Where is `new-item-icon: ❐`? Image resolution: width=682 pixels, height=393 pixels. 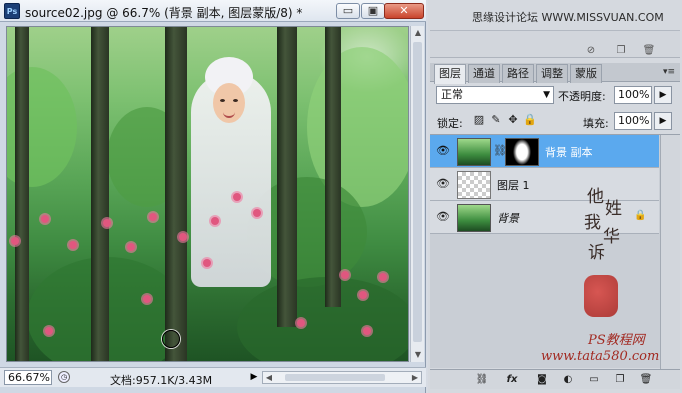
new-item-icon: ❐ is located at coordinates (621, 51).